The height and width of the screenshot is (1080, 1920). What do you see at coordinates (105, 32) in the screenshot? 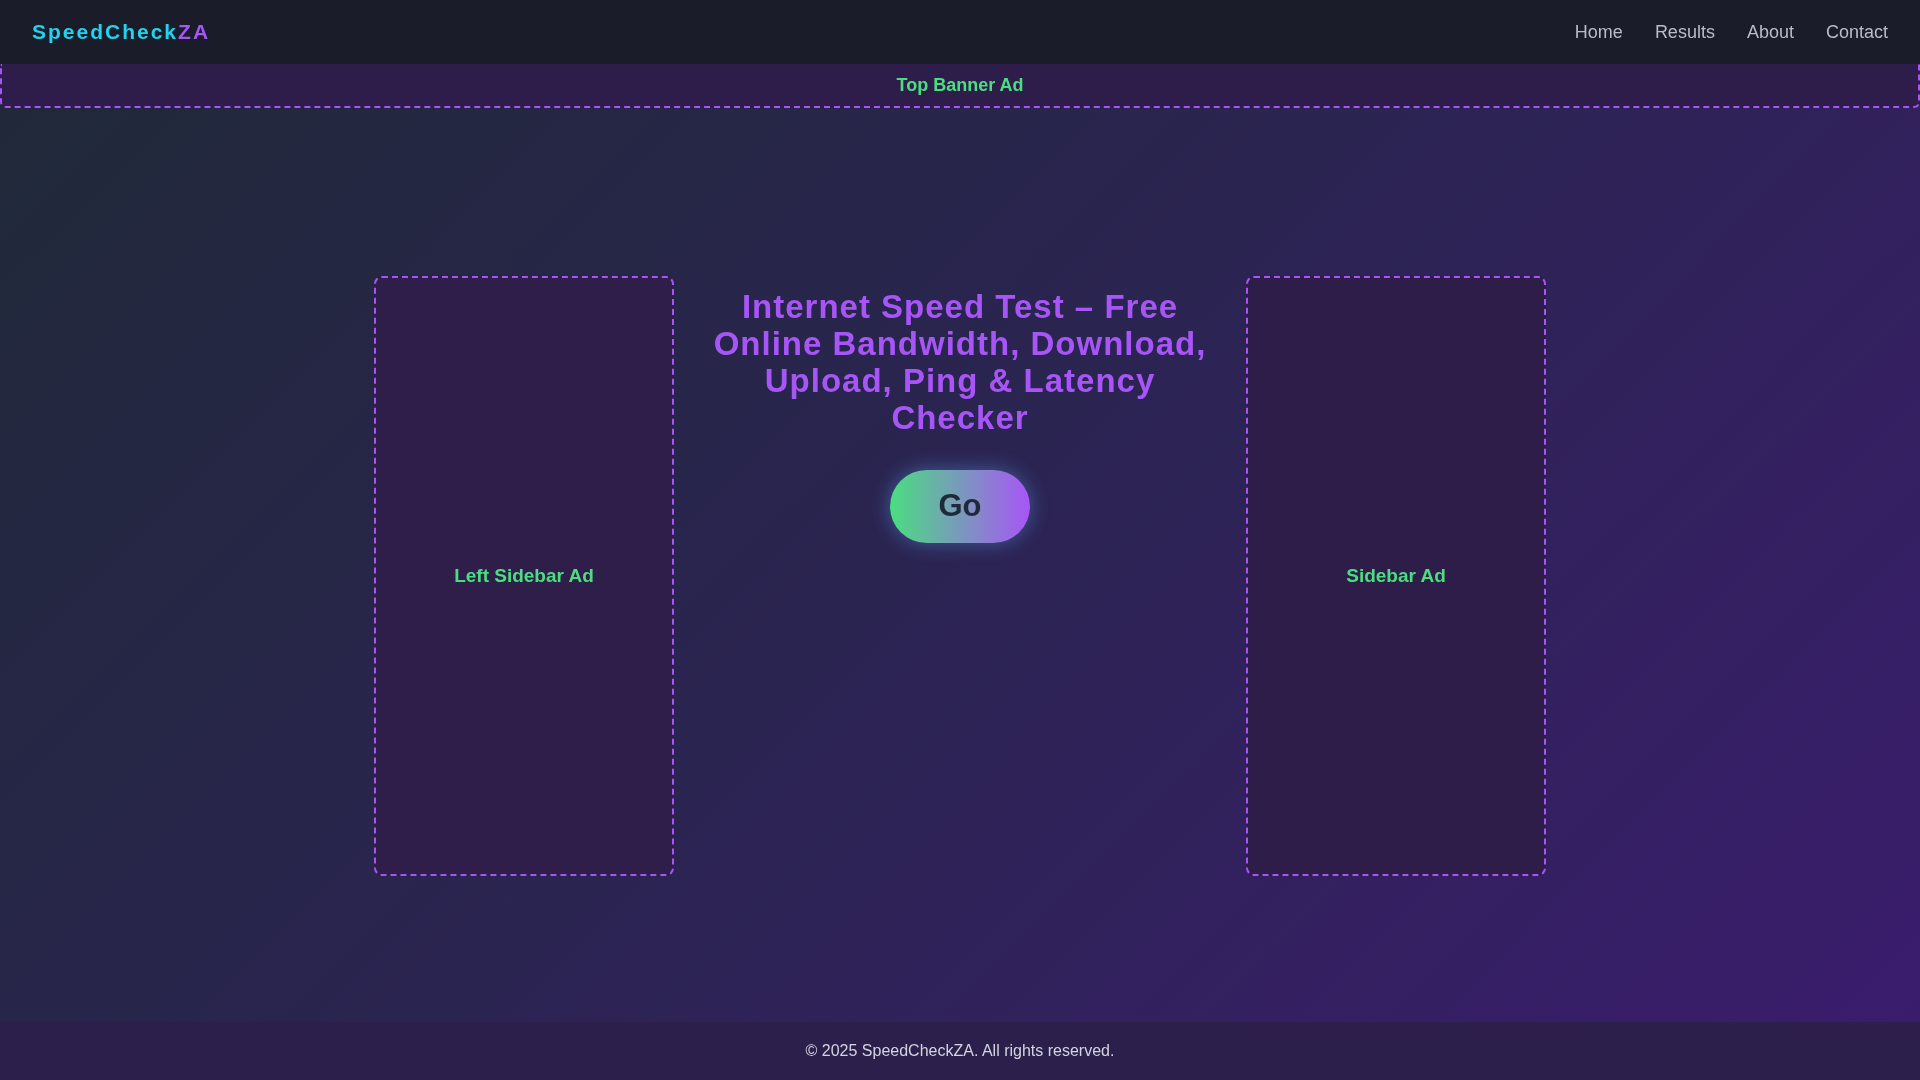
I see `logo-text: SpeedCheck` at bounding box center [105, 32].